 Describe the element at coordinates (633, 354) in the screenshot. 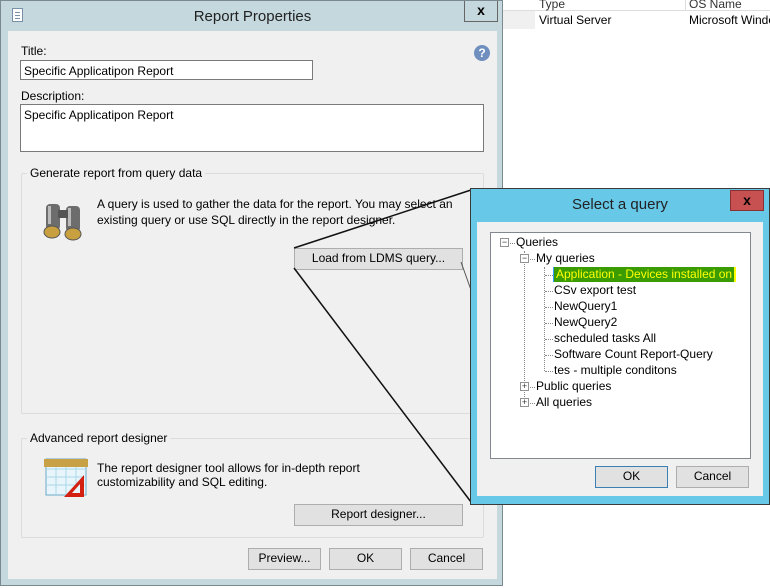

I see `tree-item: Software Count Report-Query` at that location.